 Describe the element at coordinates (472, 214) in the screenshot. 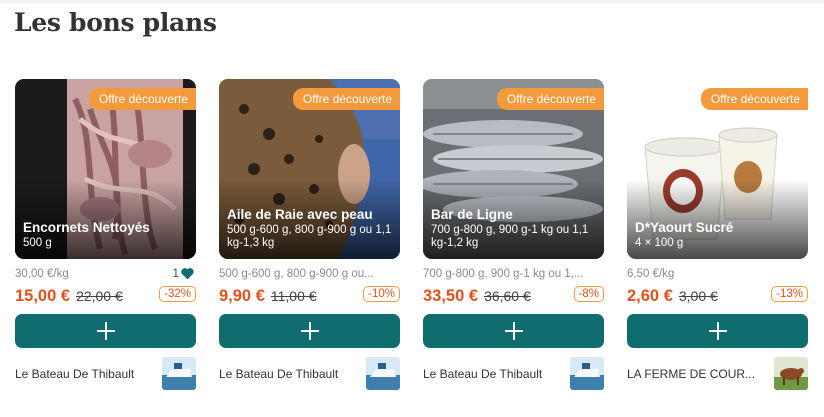

I see `product-name: Bar de Ligne` at that location.